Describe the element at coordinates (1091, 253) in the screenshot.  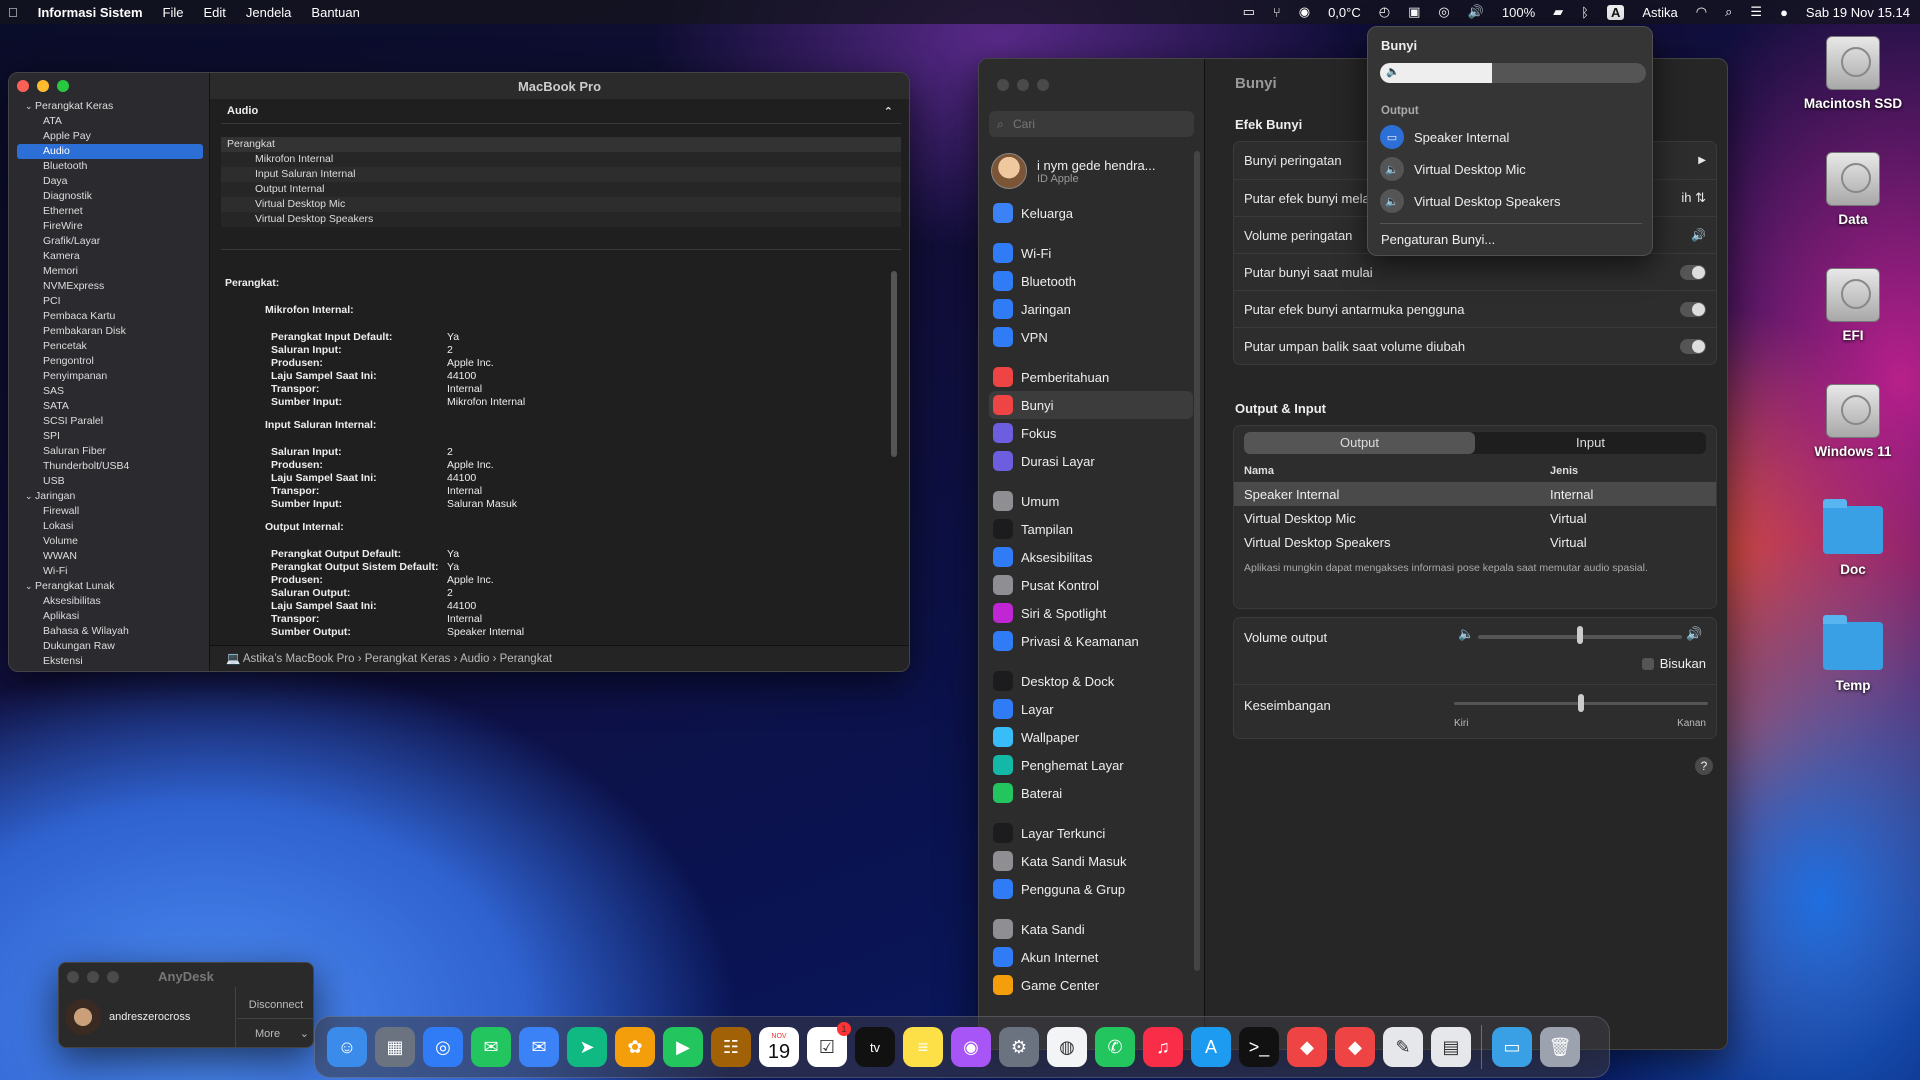
I see `sidebar-item-wi-fi: Wi-Fi` at that location.